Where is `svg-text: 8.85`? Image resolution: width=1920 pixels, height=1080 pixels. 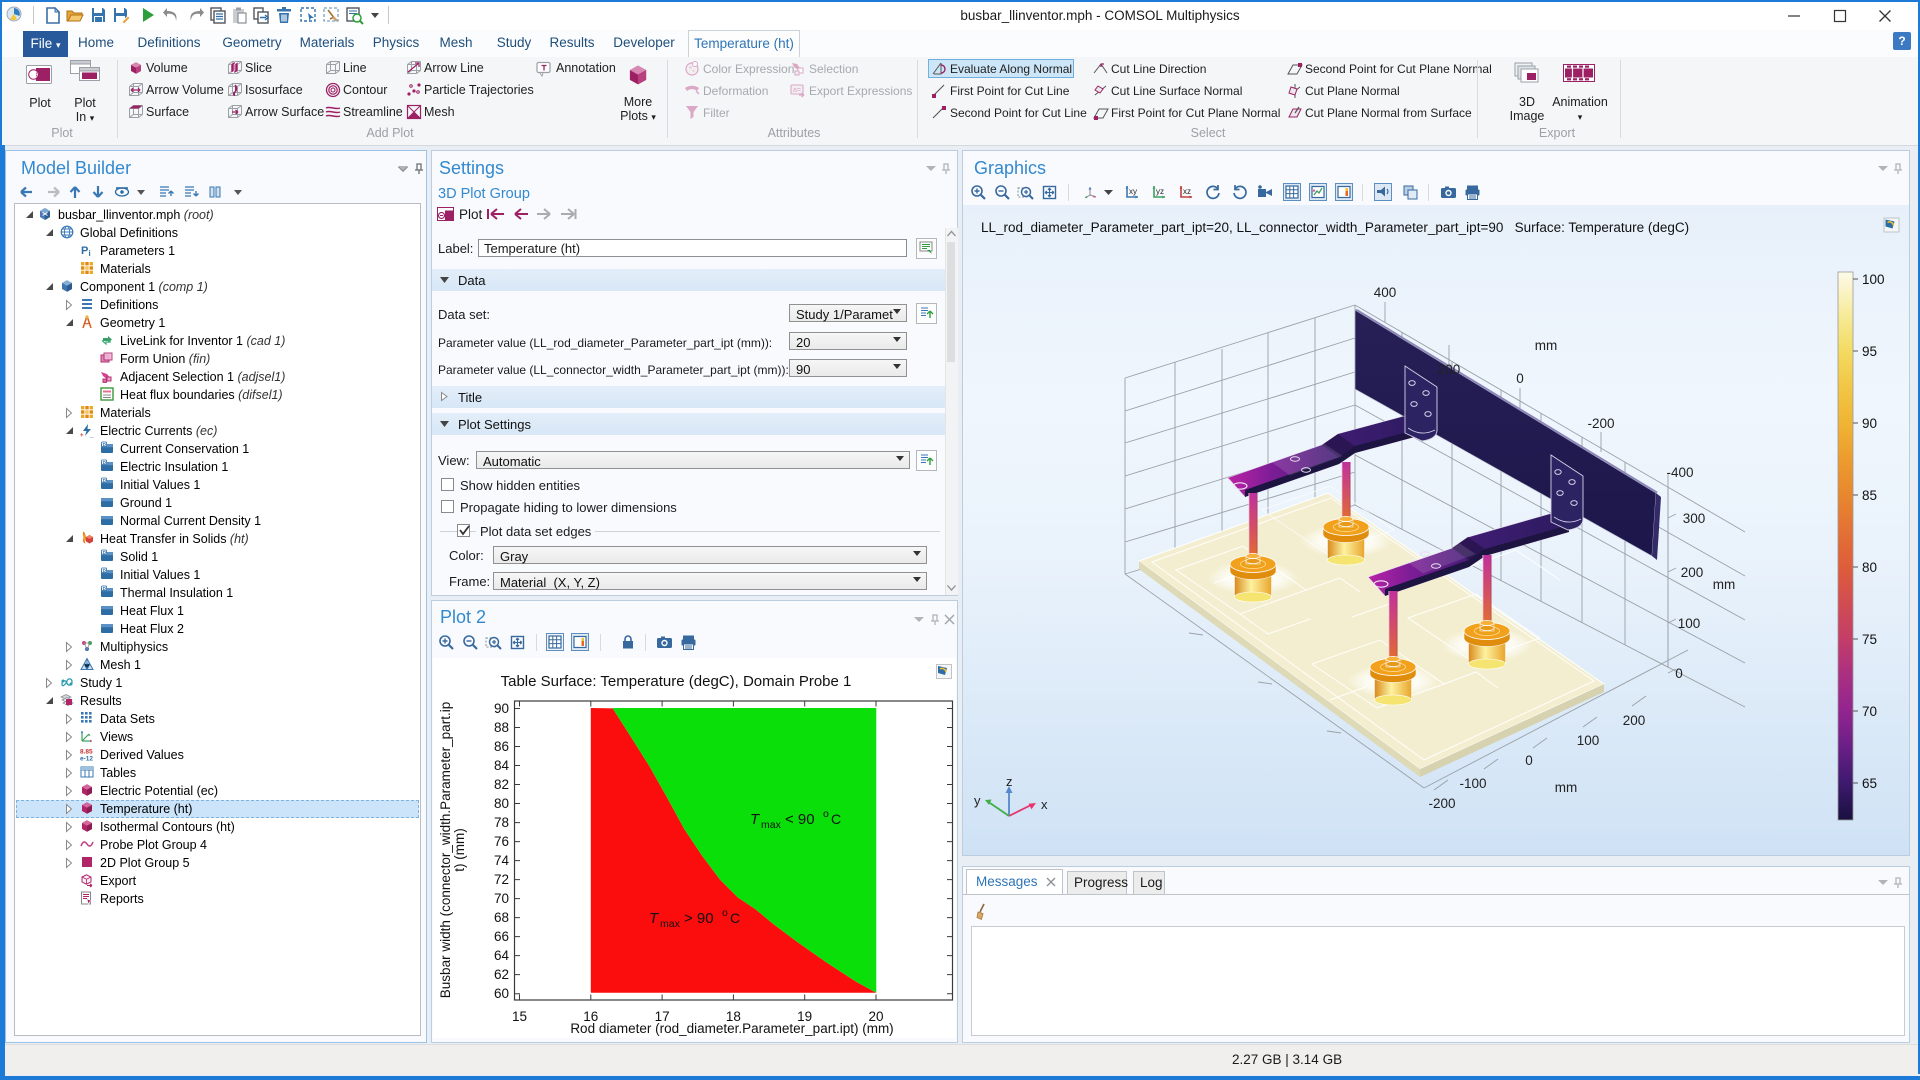
svg-text: 8.85 is located at coordinates (86, 752).